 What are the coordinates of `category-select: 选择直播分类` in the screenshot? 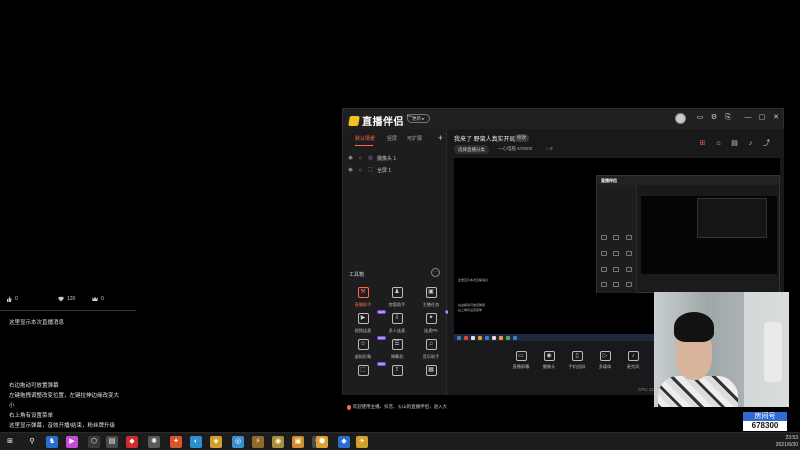 It's located at (471, 149).